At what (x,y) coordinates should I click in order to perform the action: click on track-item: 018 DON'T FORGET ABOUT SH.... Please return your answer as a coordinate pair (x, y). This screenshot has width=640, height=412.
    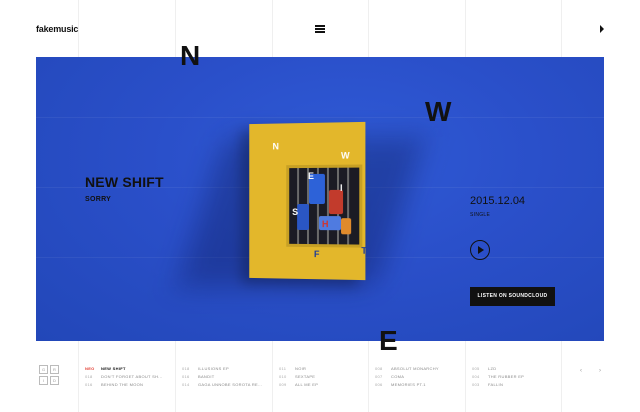
    Looking at the image, I should click on (124, 378).